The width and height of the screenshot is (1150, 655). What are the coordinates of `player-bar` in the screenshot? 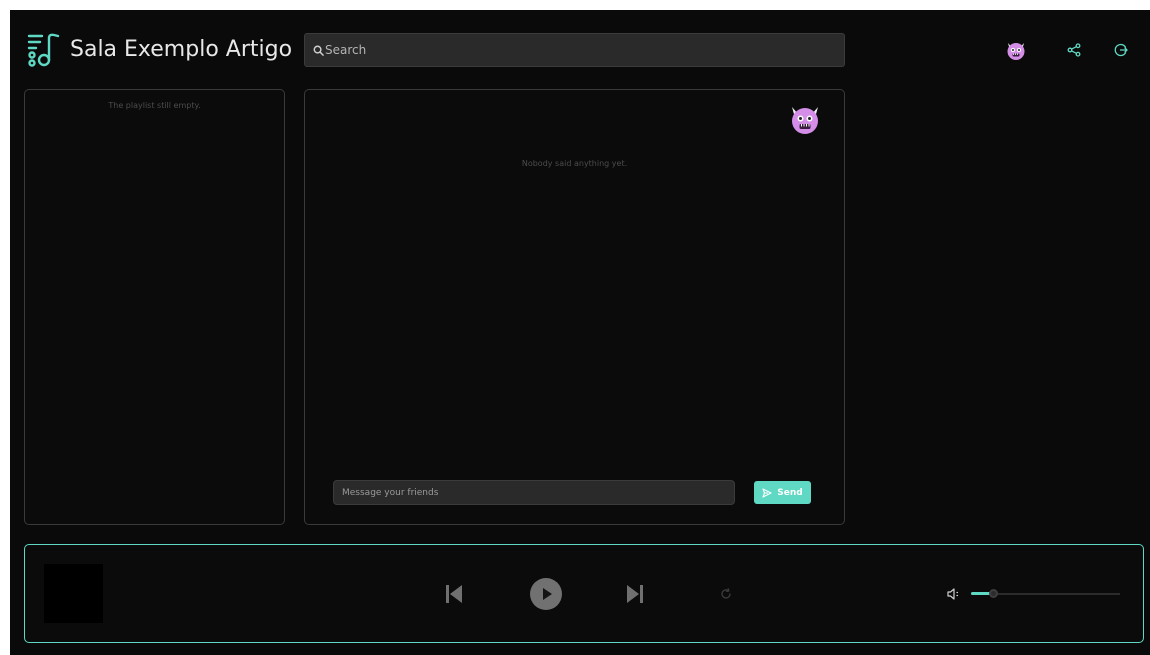 It's located at (584, 593).